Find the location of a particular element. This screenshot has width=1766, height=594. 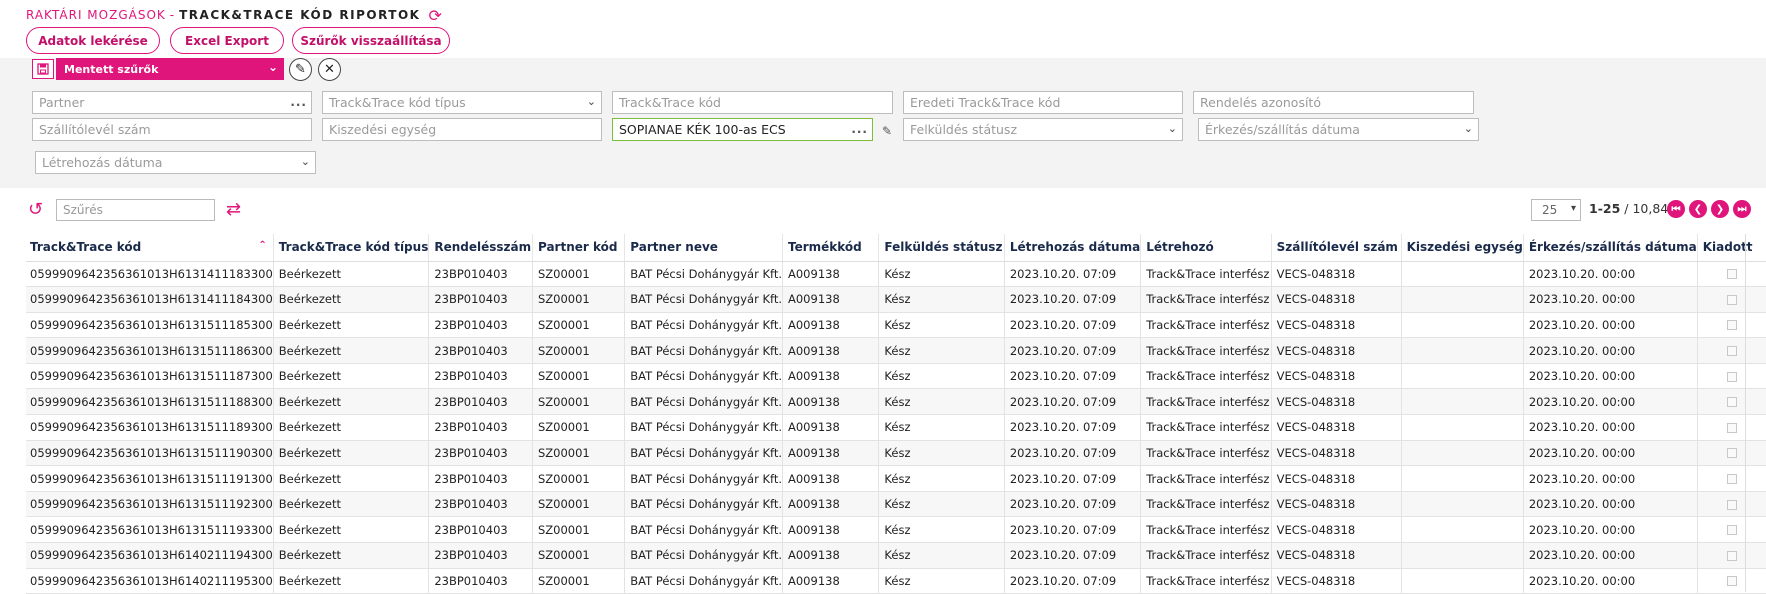

sort-asc-icon: ⌃ is located at coordinates (262, 245).